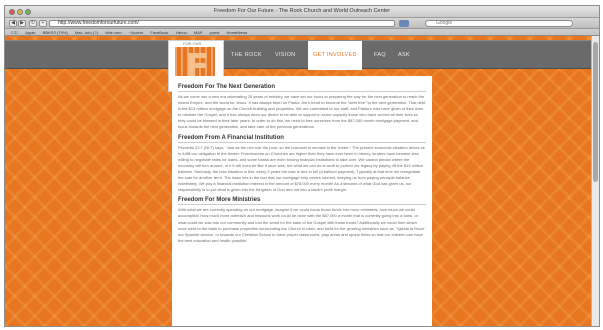 Image resolution: width=603 pixels, height=330 pixels. What do you see at coordinates (335, 55) in the screenshot?
I see `nav-get-involved: GET INVOLVED` at bounding box center [335, 55].